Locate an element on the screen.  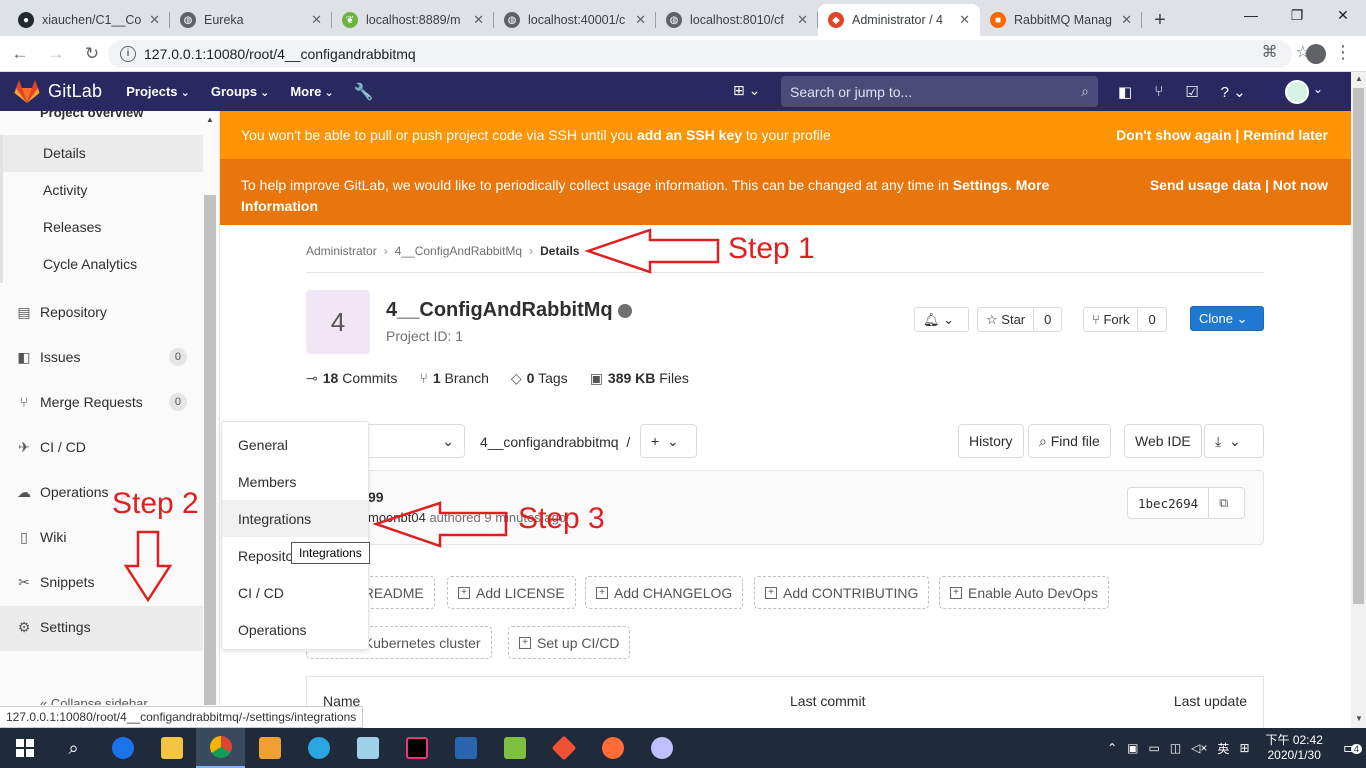
copy-icon: ⧉ is located at coordinates (1223, 503).